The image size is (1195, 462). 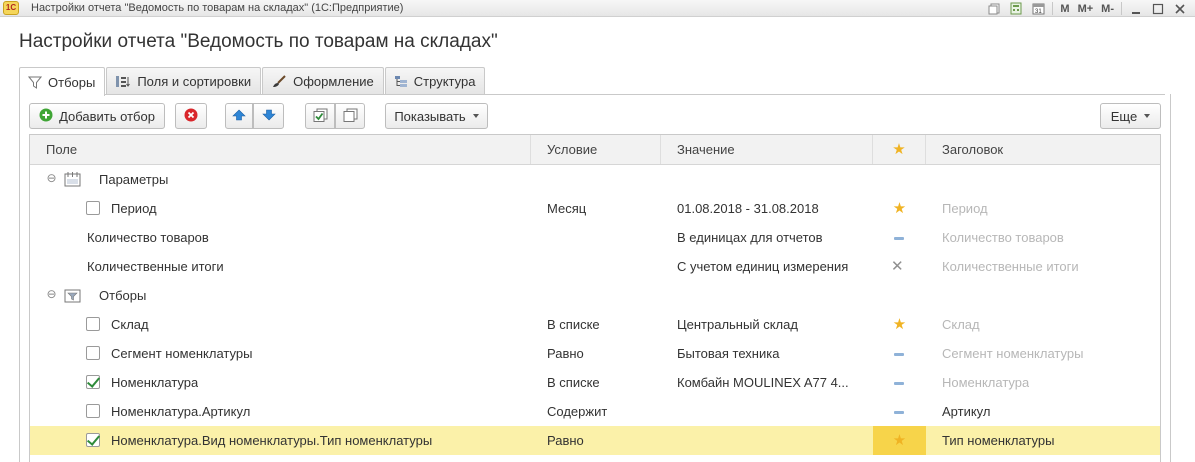 I want to click on column-header-condition: Условие, so click(x=596, y=149).